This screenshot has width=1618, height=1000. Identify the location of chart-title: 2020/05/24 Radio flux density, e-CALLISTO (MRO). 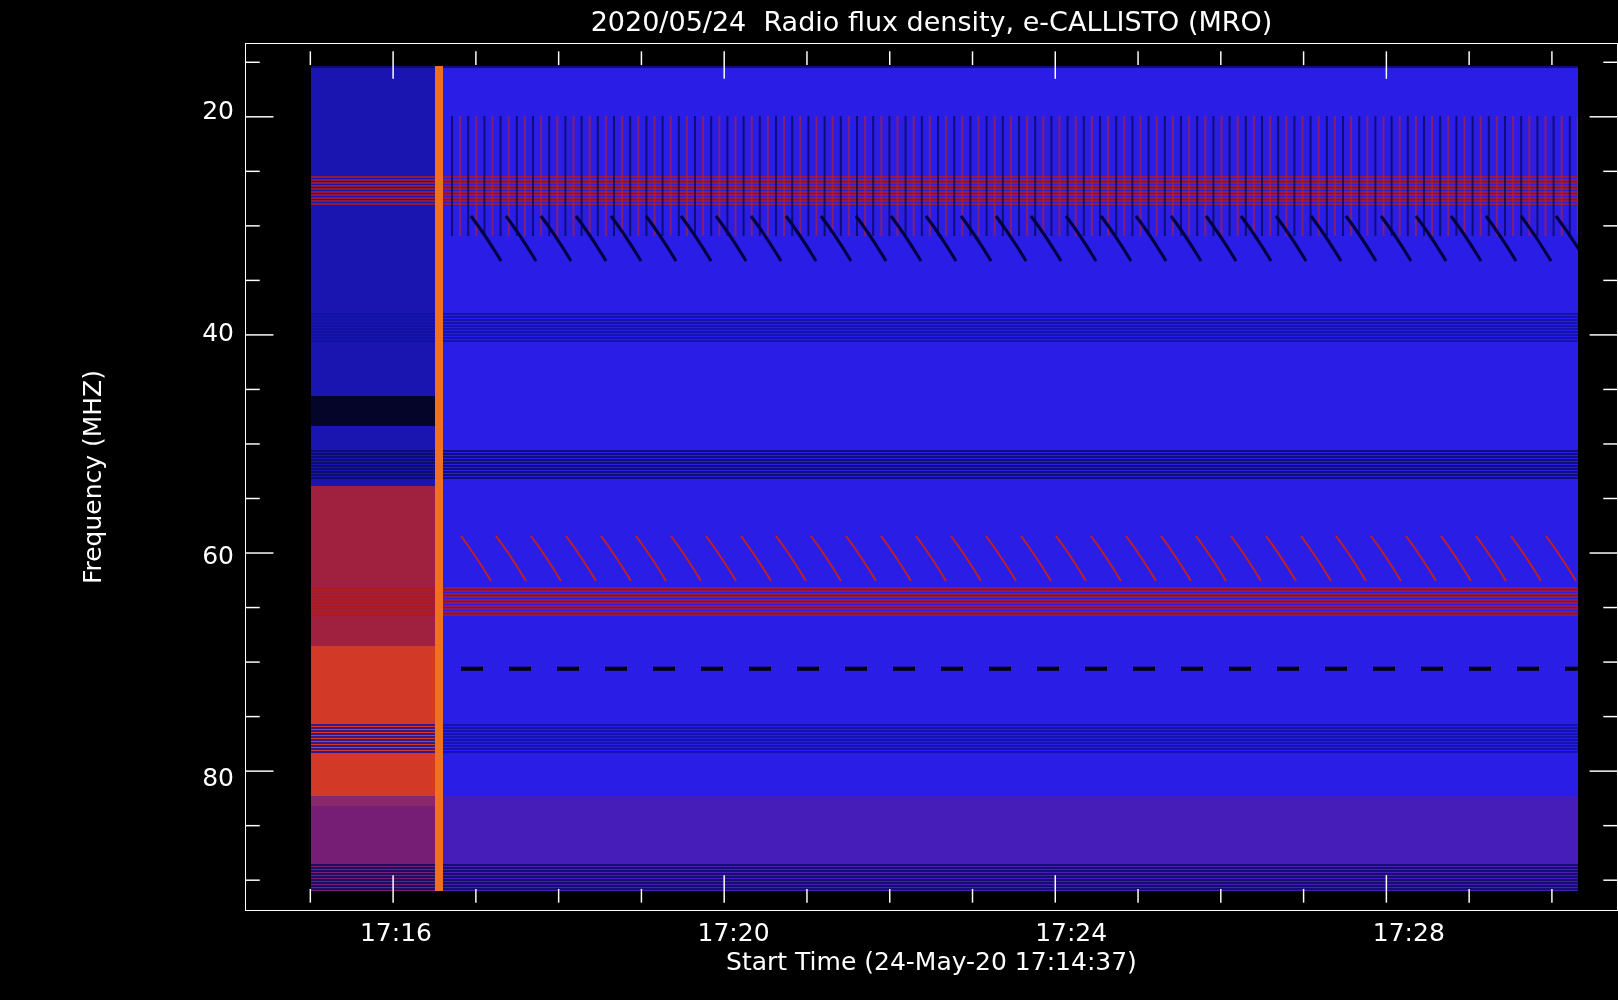
(931, 22).